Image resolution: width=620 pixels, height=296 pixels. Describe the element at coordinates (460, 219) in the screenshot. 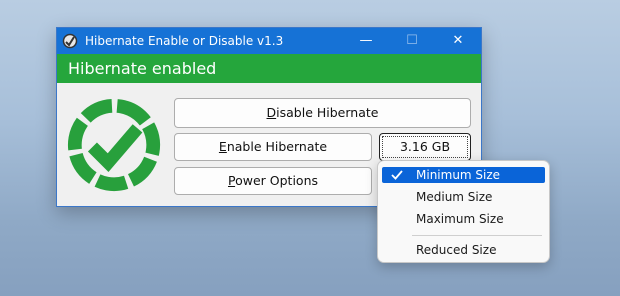

I see `menu-item-label: Maximum Size` at that location.